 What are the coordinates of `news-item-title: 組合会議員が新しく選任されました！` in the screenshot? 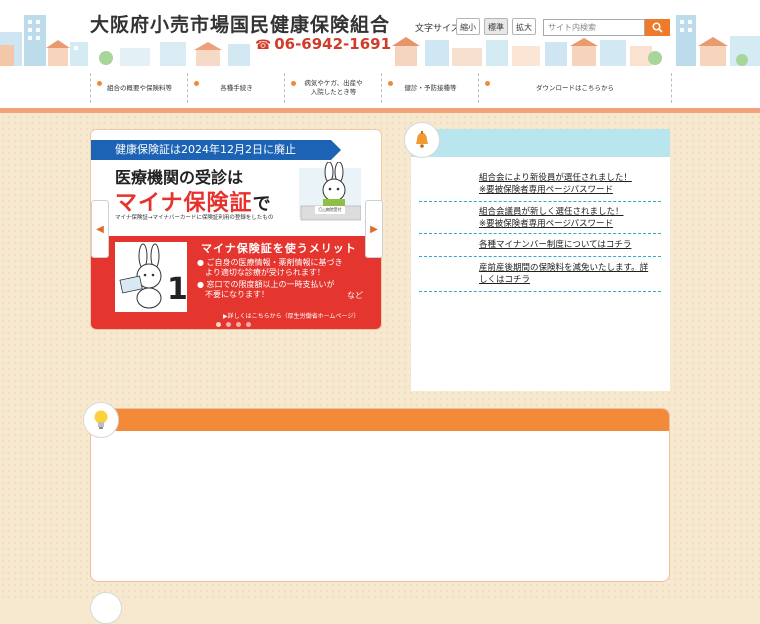 It's located at (551, 212).